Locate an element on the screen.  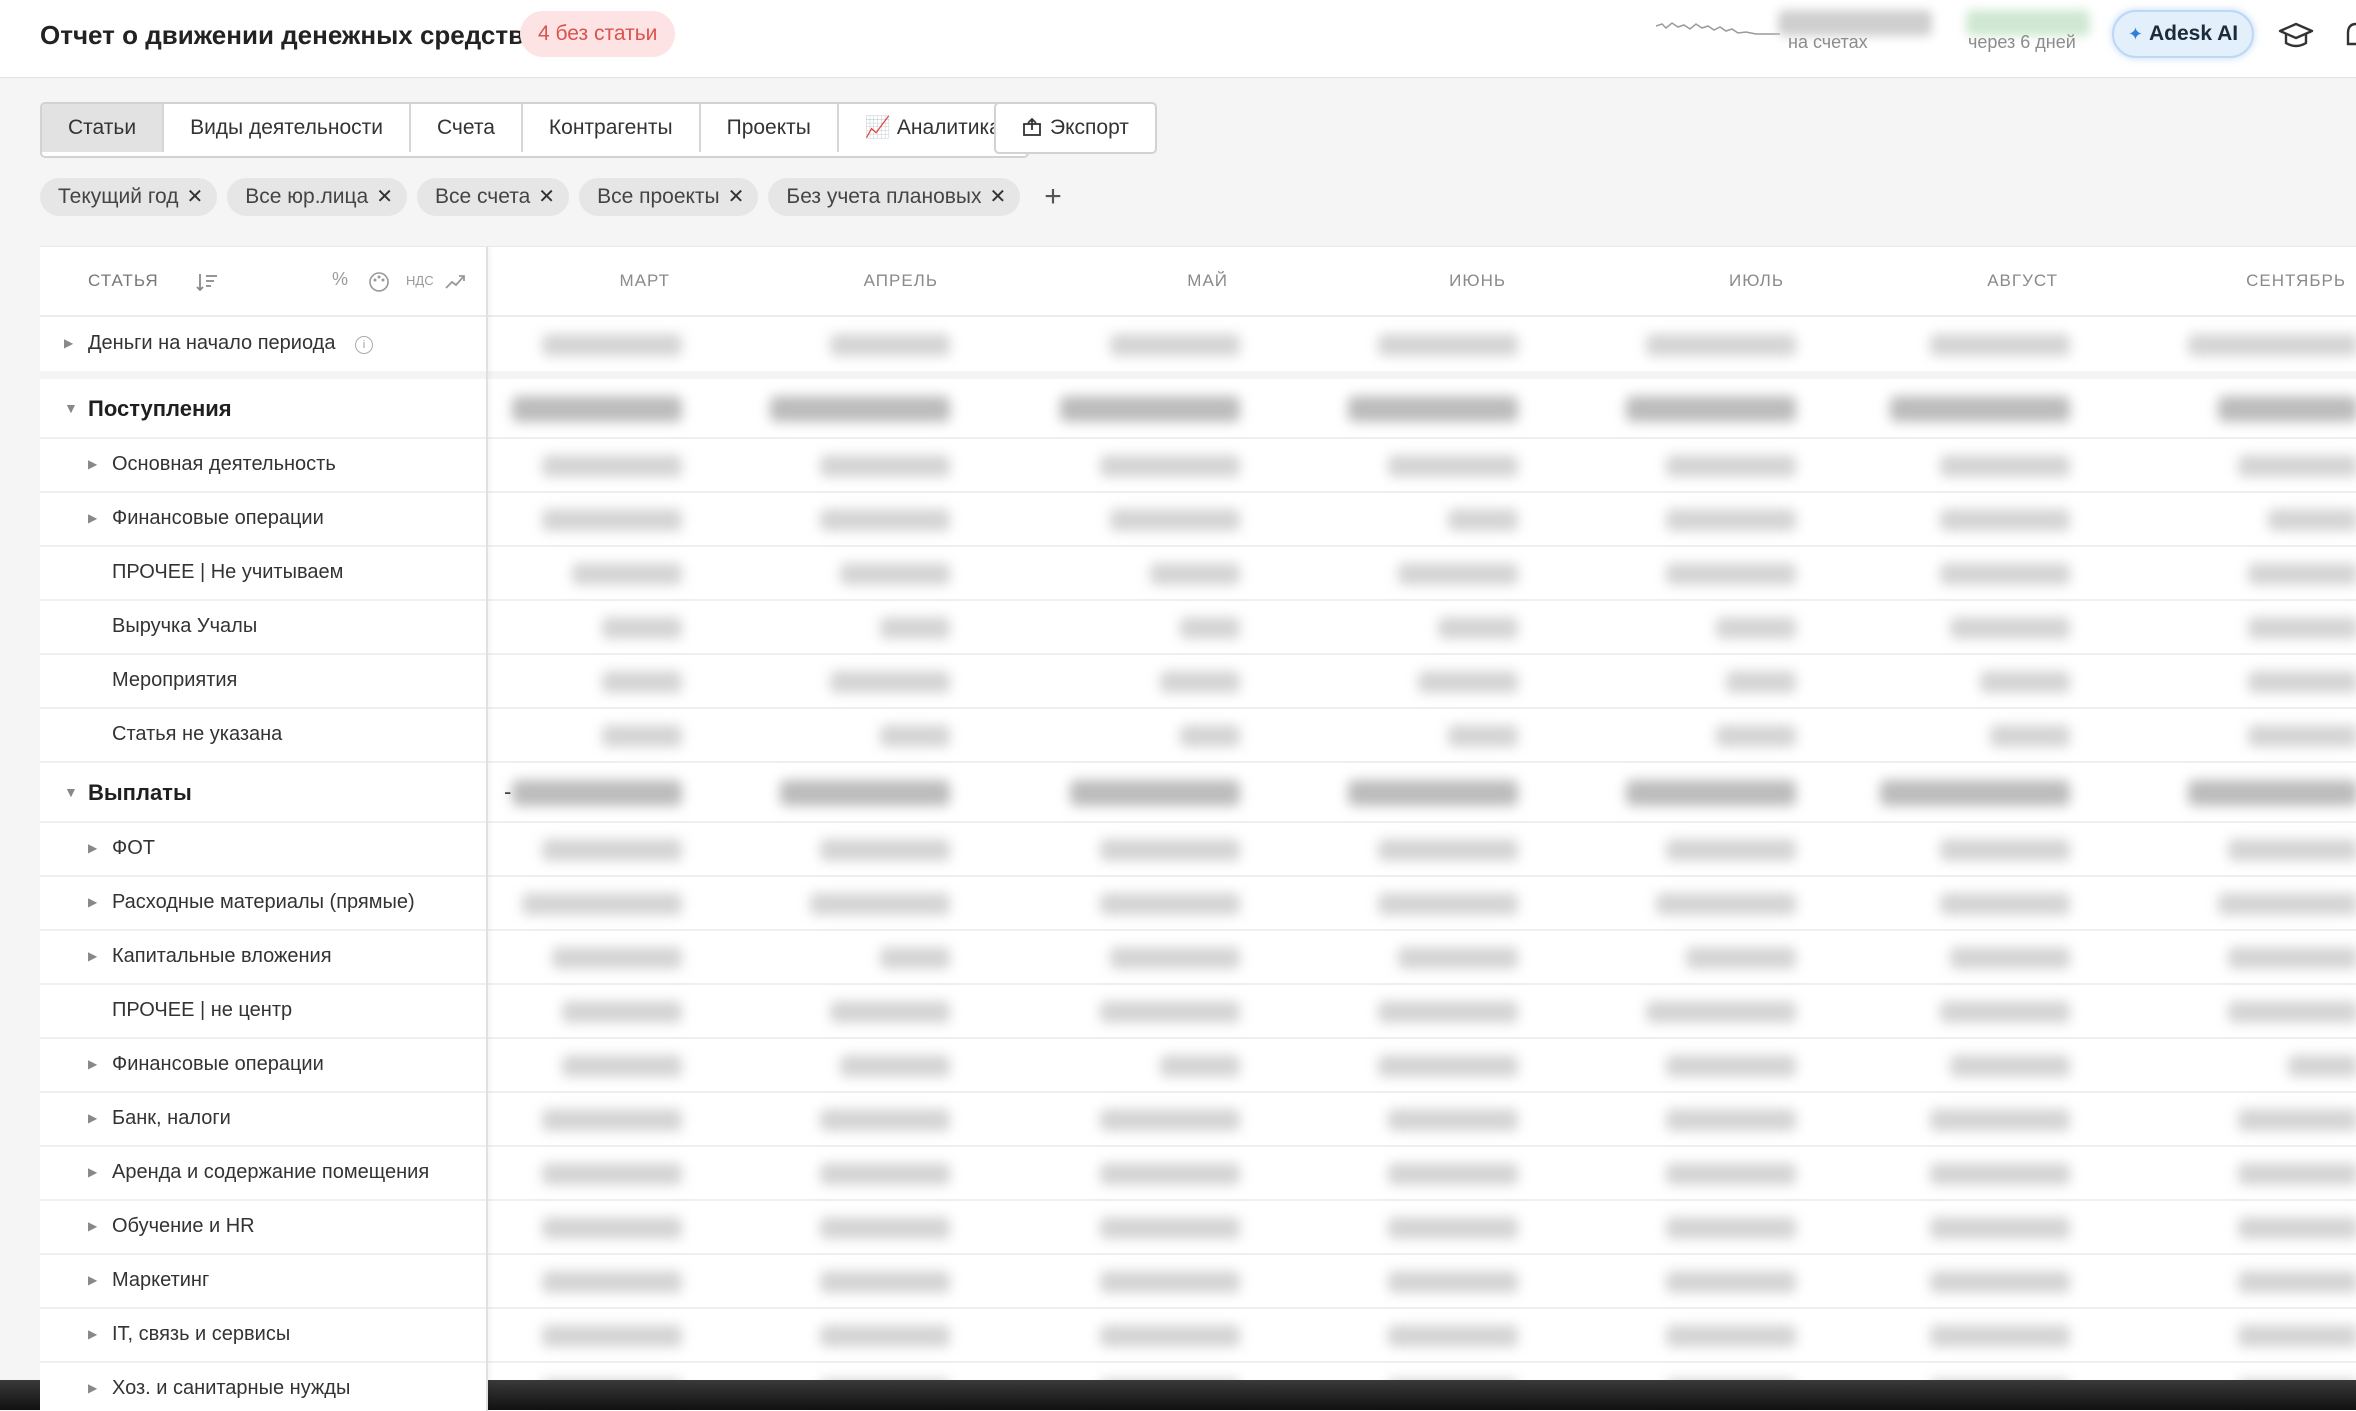
percent-icon: % is located at coordinates (340, 279).